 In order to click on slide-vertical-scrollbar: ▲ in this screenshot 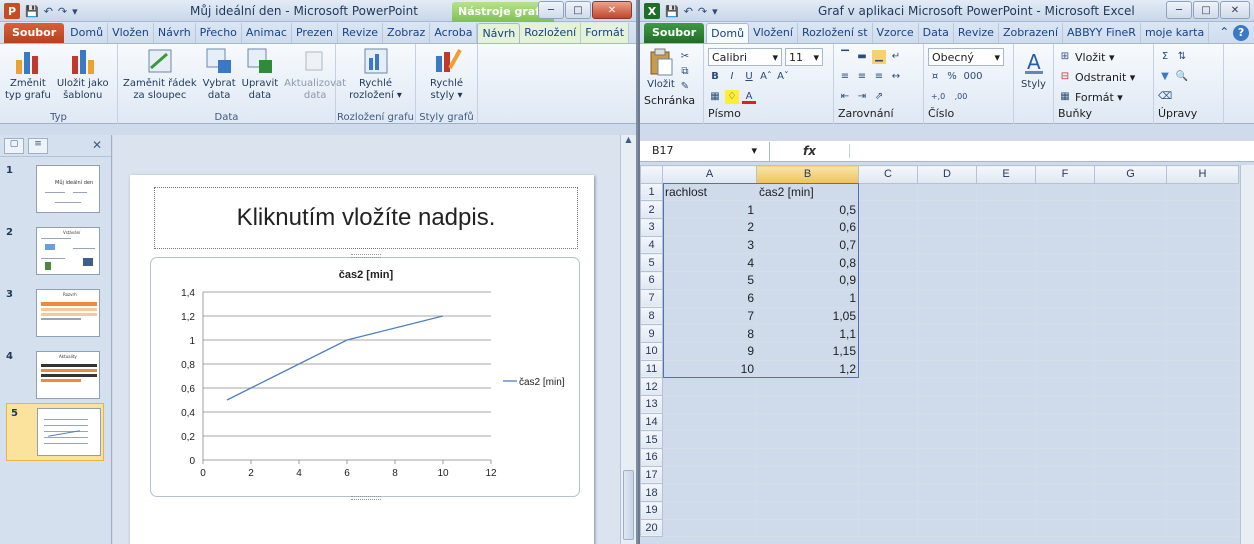, I will do `click(628, 339)`.